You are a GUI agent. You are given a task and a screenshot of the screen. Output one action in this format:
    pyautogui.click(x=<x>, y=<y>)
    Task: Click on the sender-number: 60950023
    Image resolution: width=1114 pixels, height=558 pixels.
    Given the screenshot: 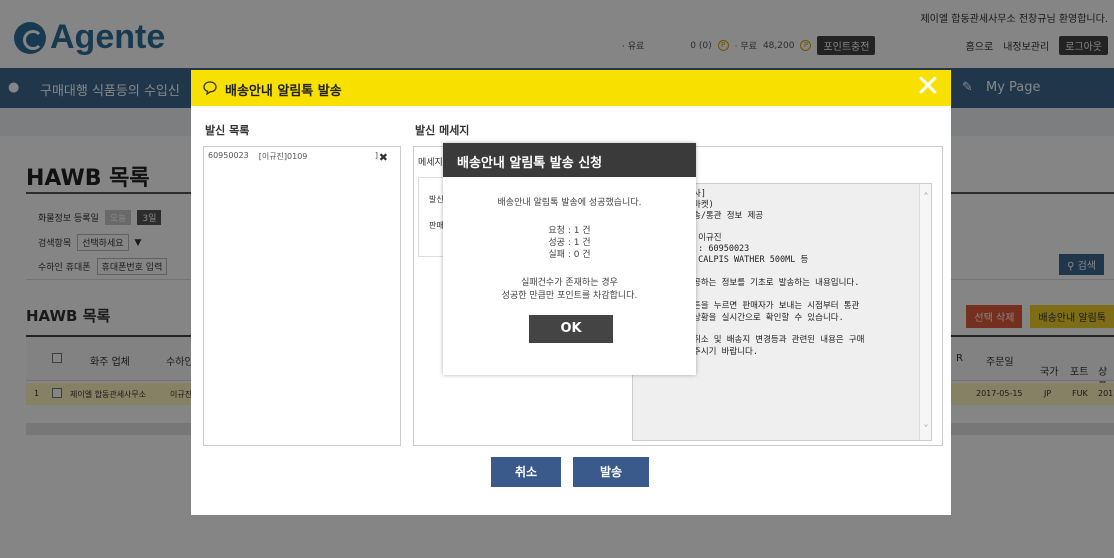 What is the action you would take?
    pyautogui.click(x=228, y=155)
    